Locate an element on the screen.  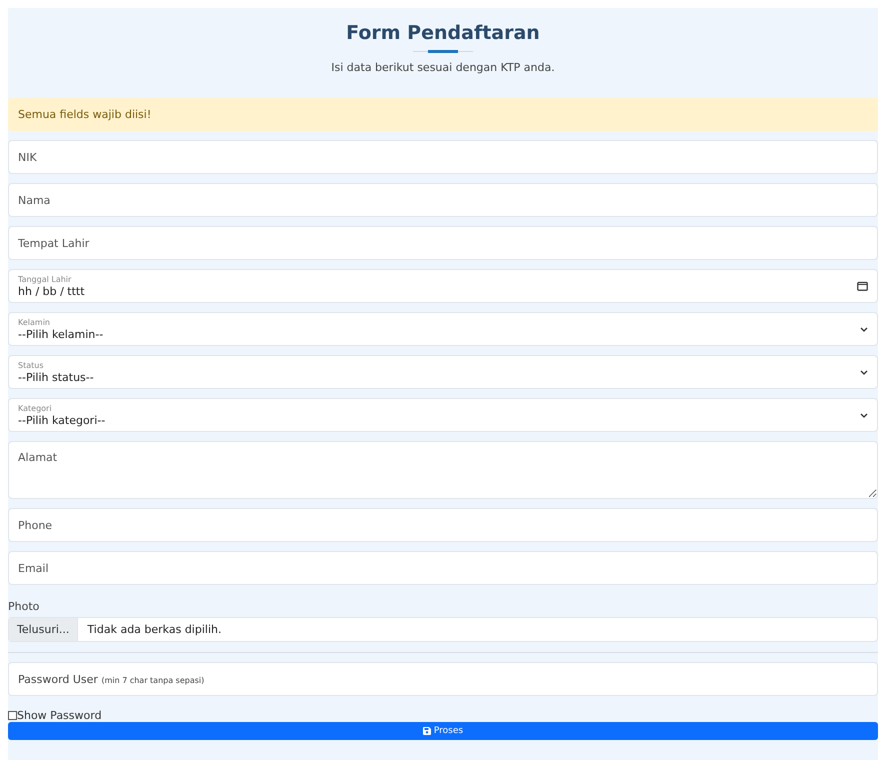
checkbox is located at coordinates (12, 715).